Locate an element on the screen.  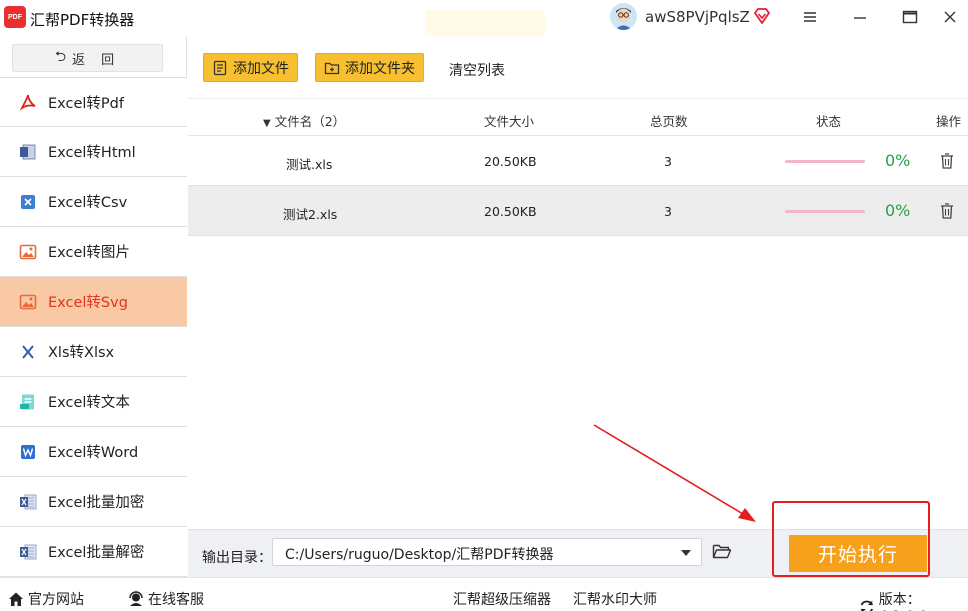
sidebar-item-excel-to-html: Excel转Html is located at coordinates (93, 152).